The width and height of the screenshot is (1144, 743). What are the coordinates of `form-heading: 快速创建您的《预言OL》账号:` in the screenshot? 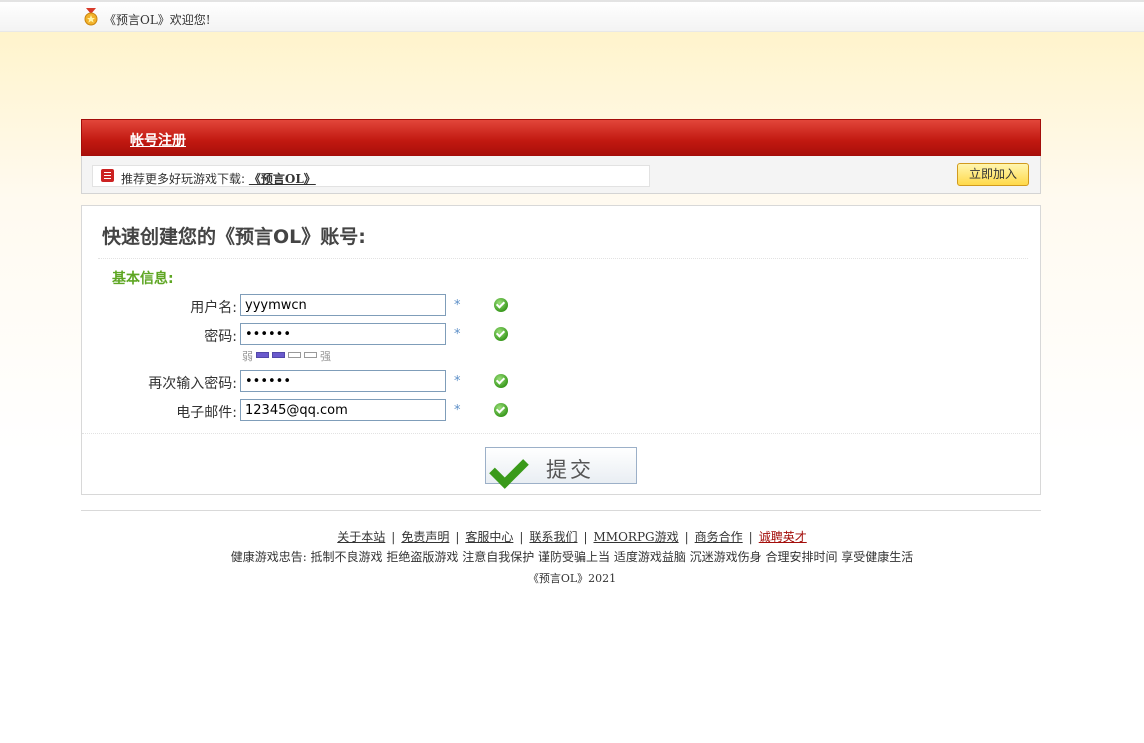 It's located at (234, 237).